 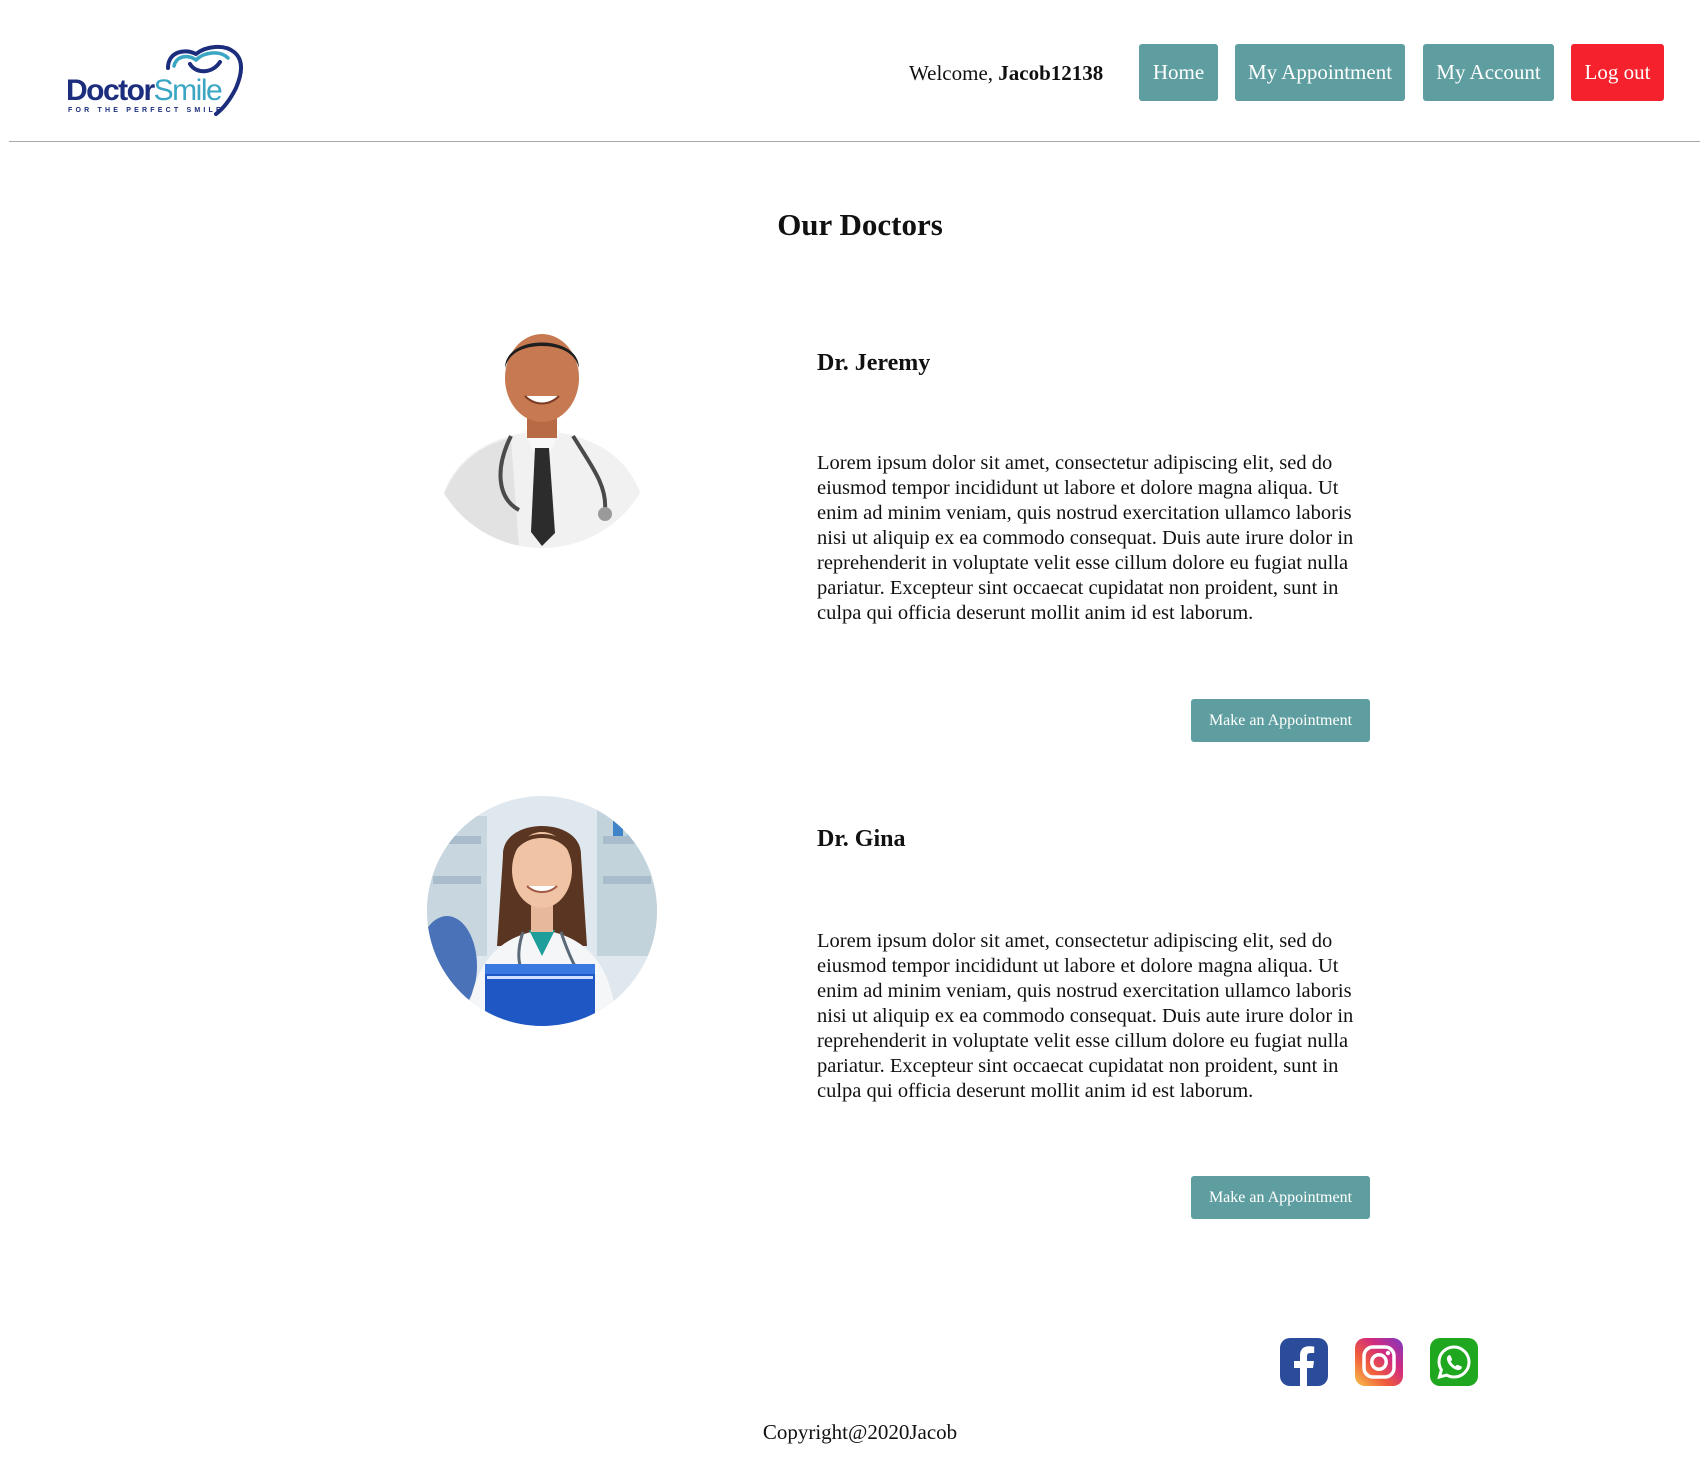 I want to click on nav-my-appointment-button: My Appointment, so click(x=1320, y=72).